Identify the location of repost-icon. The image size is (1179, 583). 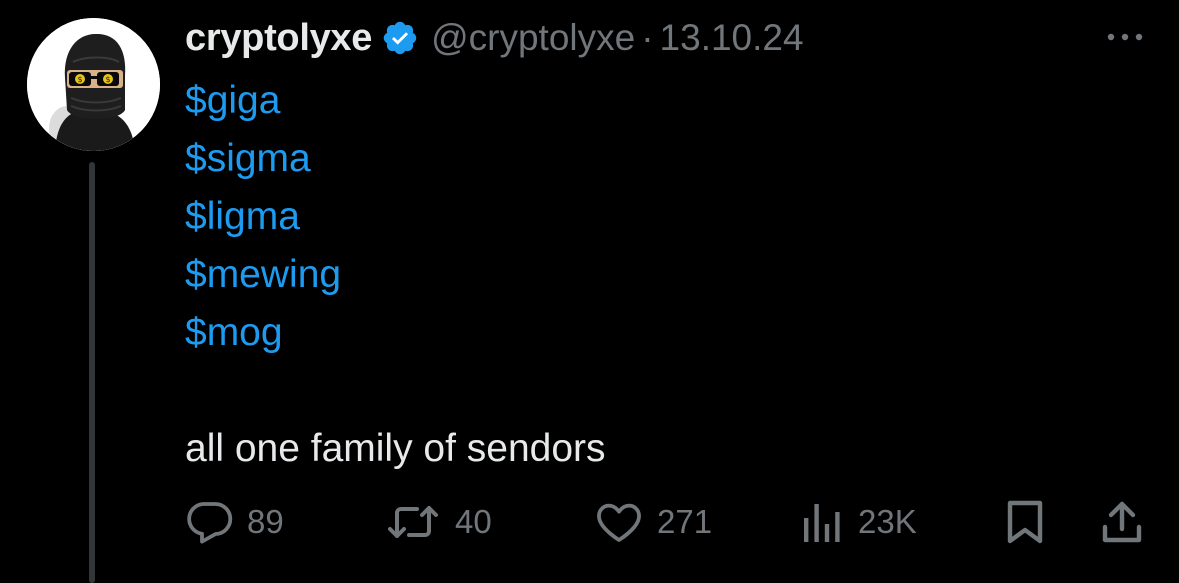
(413, 522).